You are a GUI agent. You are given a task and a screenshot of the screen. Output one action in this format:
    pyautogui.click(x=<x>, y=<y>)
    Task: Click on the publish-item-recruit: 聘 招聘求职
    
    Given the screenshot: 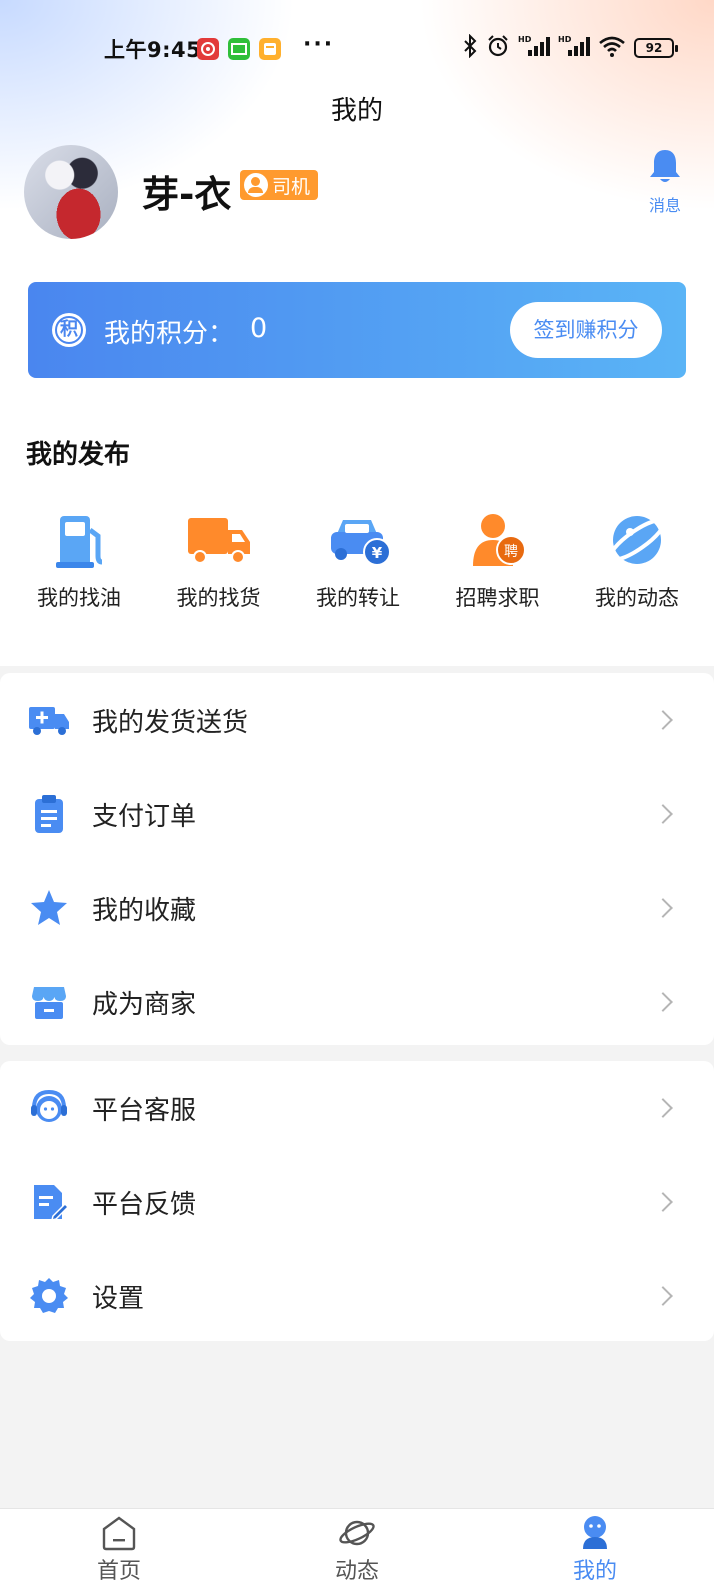 What is the action you would take?
    pyautogui.click(x=498, y=561)
    